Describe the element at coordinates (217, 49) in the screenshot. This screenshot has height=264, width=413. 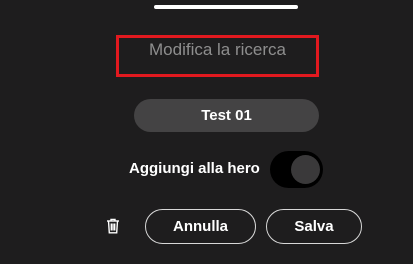
I see `sheet-title: Modifica la ricerca` at that location.